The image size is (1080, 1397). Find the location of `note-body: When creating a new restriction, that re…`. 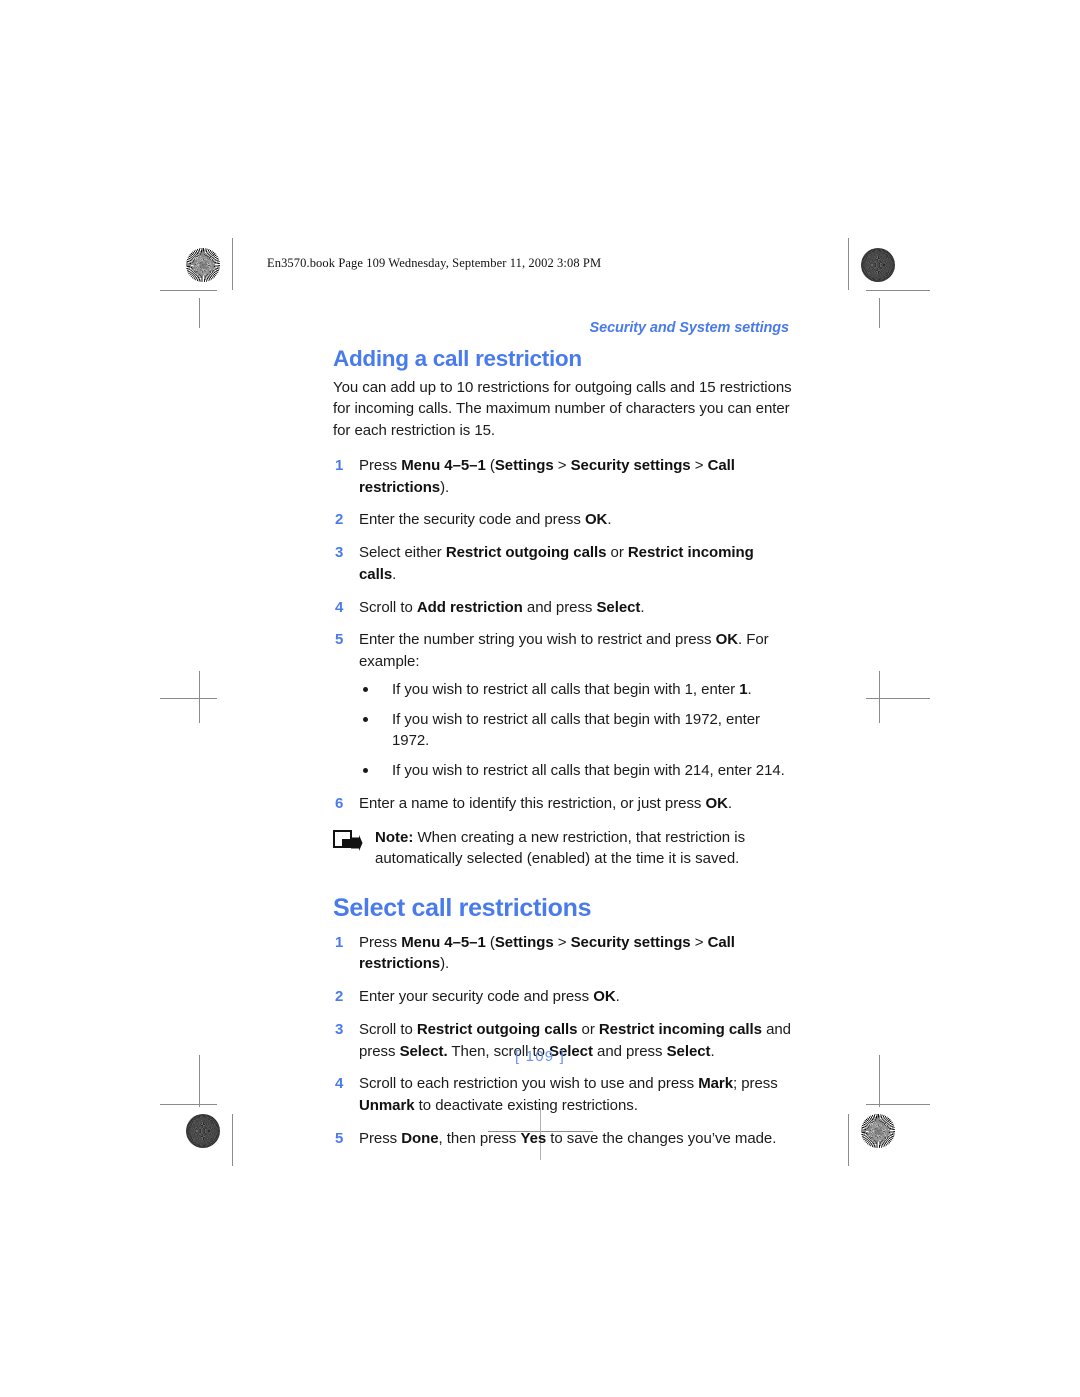

note-body: When creating a new restriction, that re… is located at coordinates (560, 848).